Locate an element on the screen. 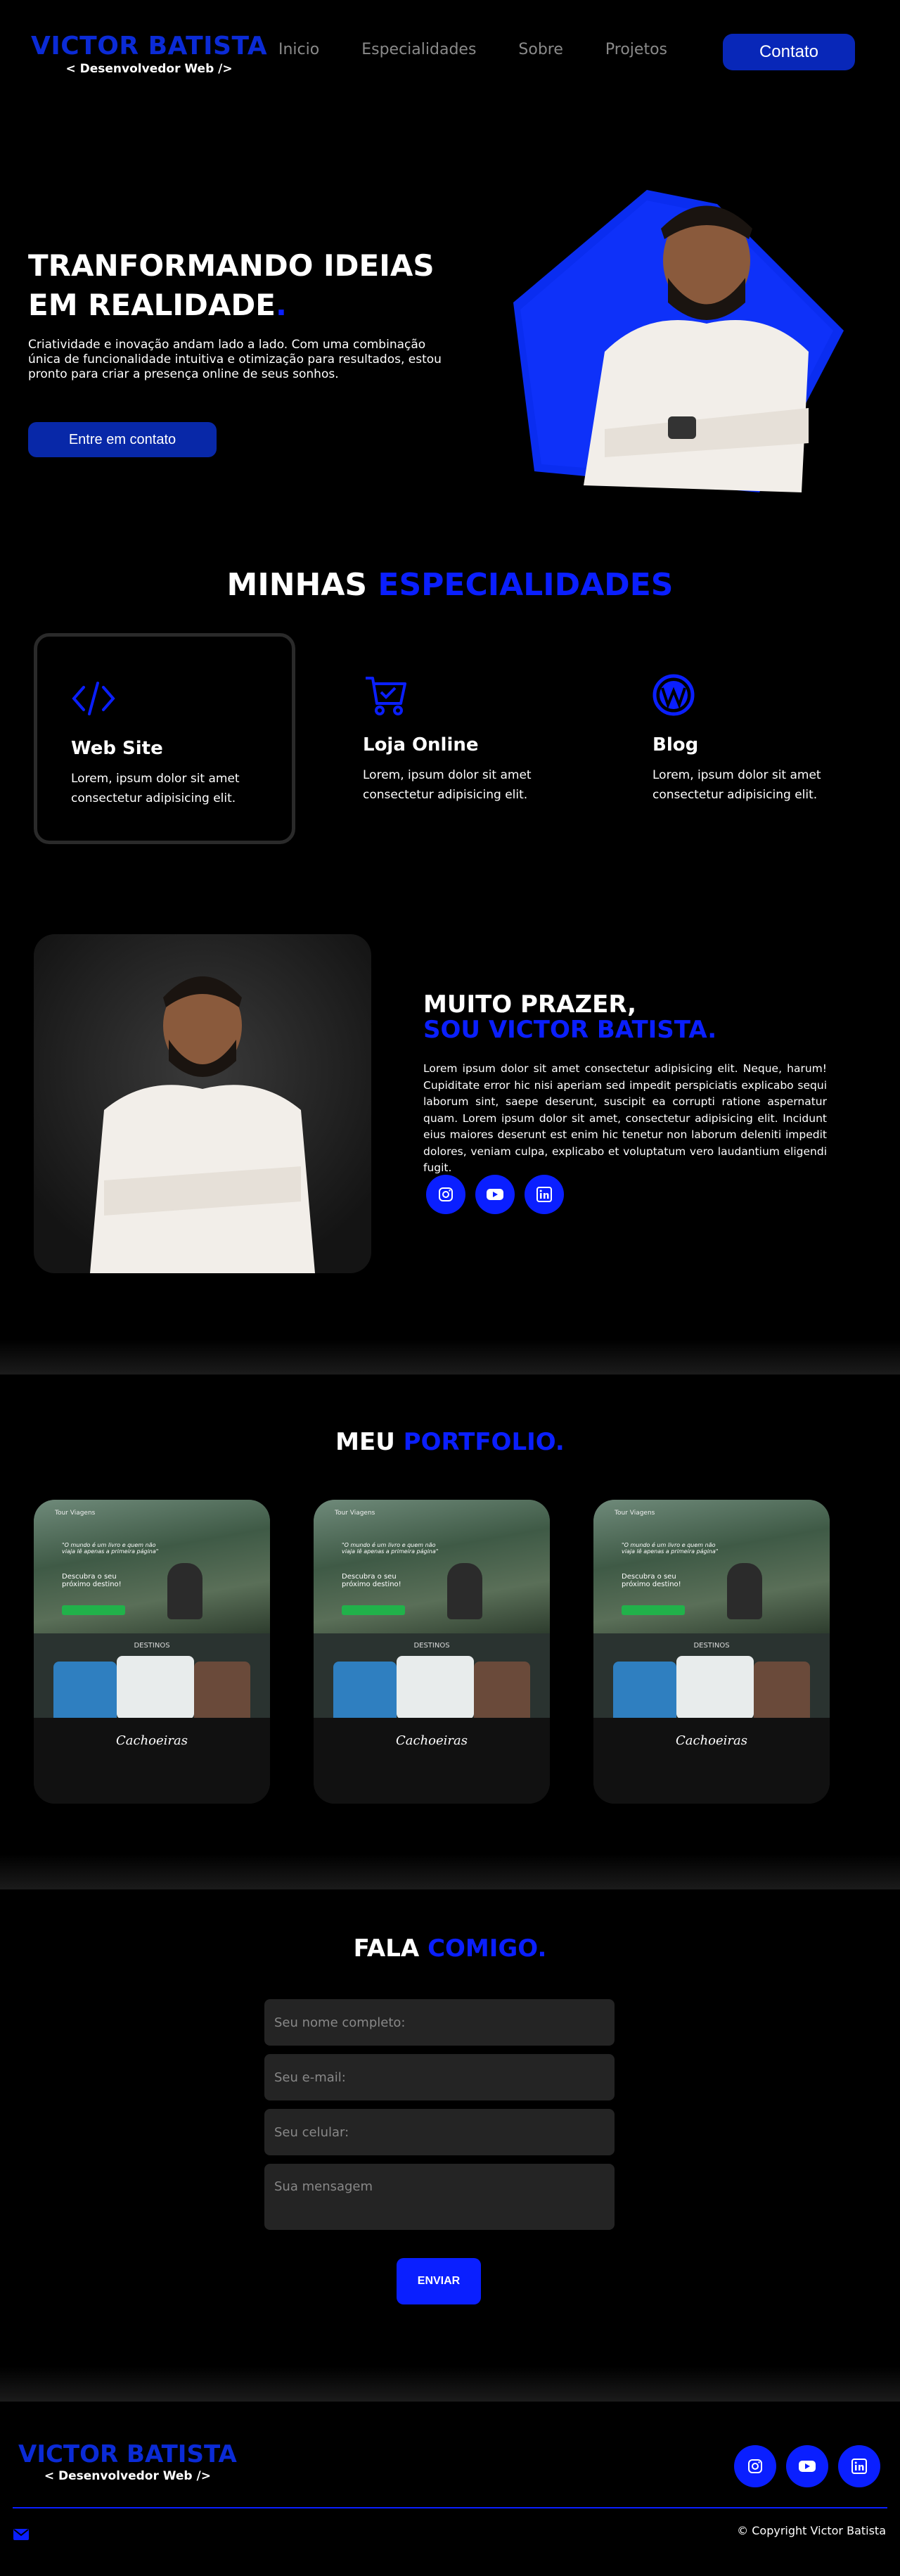 The image size is (900, 2576). linkedin-button is located at coordinates (544, 1194).